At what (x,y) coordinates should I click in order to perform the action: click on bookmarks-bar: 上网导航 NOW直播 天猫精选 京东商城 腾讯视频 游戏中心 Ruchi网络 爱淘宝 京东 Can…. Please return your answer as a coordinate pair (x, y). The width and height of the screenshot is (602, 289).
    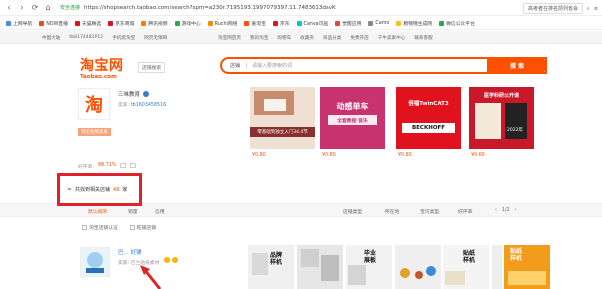
    Looking at the image, I should click on (301, 23).